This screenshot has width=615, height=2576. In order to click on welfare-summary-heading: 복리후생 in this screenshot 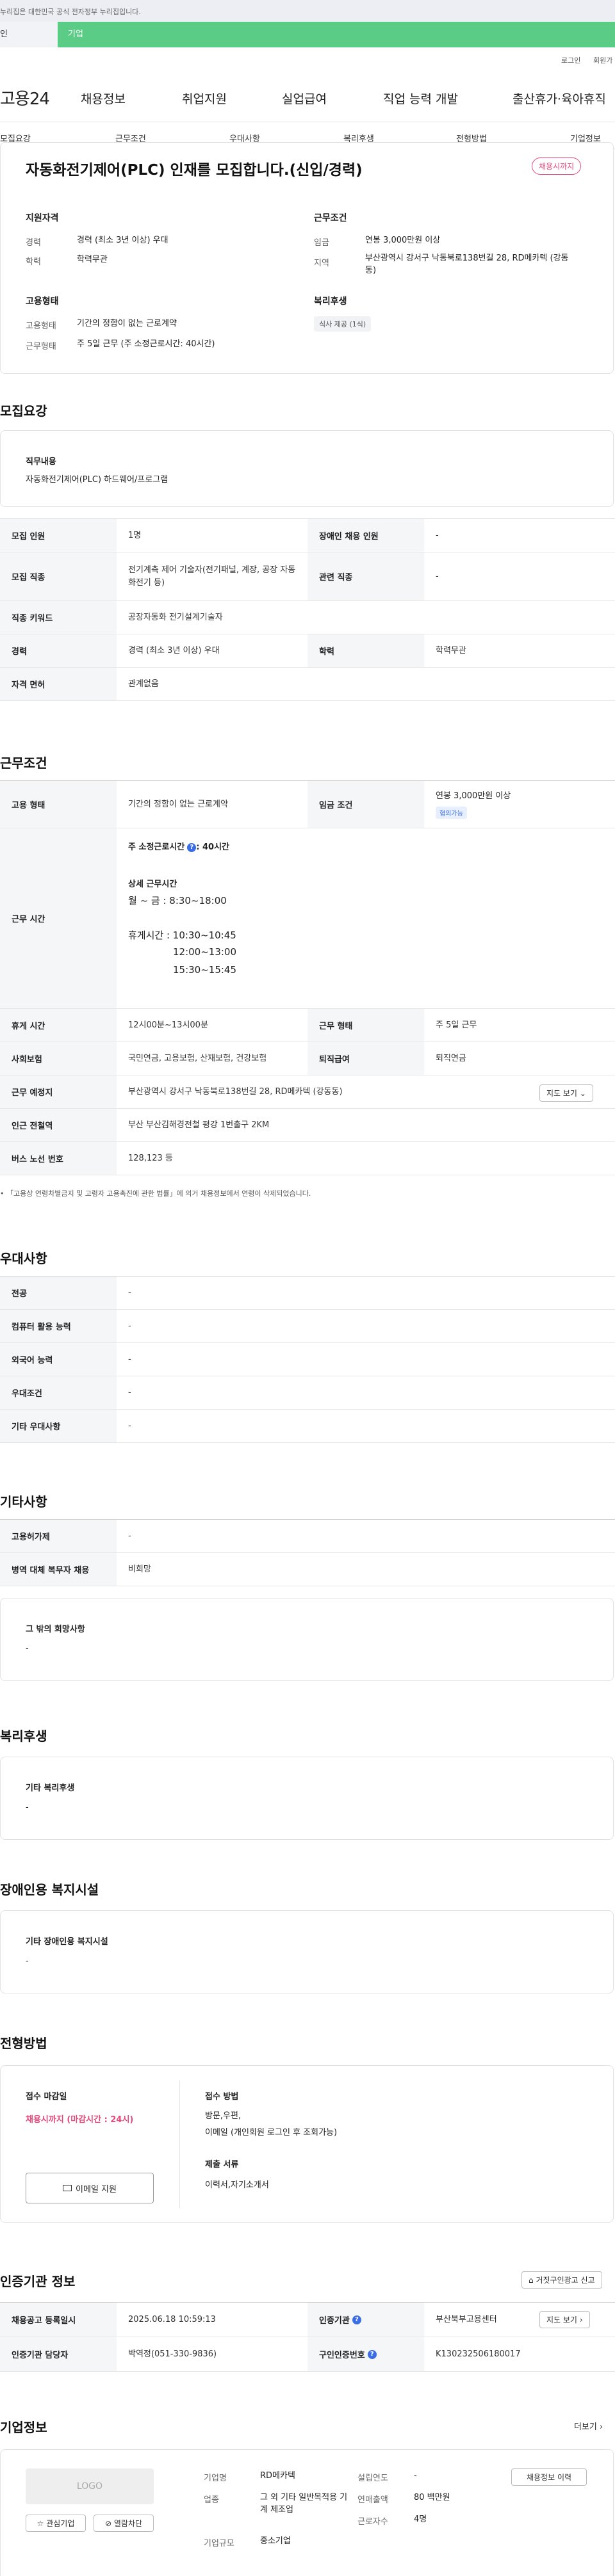, I will do `click(330, 301)`.